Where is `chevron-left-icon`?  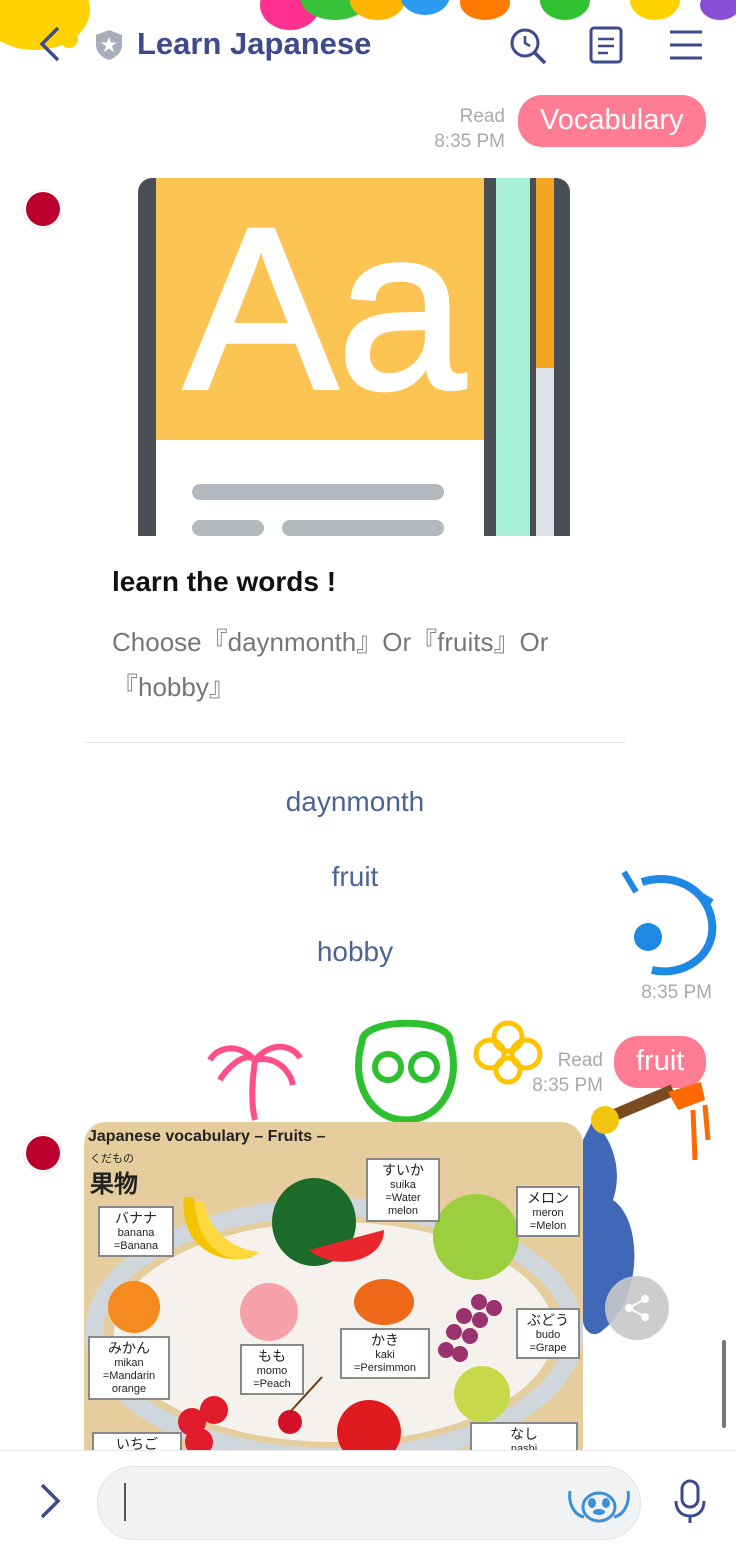 chevron-left-icon is located at coordinates (50, 44).